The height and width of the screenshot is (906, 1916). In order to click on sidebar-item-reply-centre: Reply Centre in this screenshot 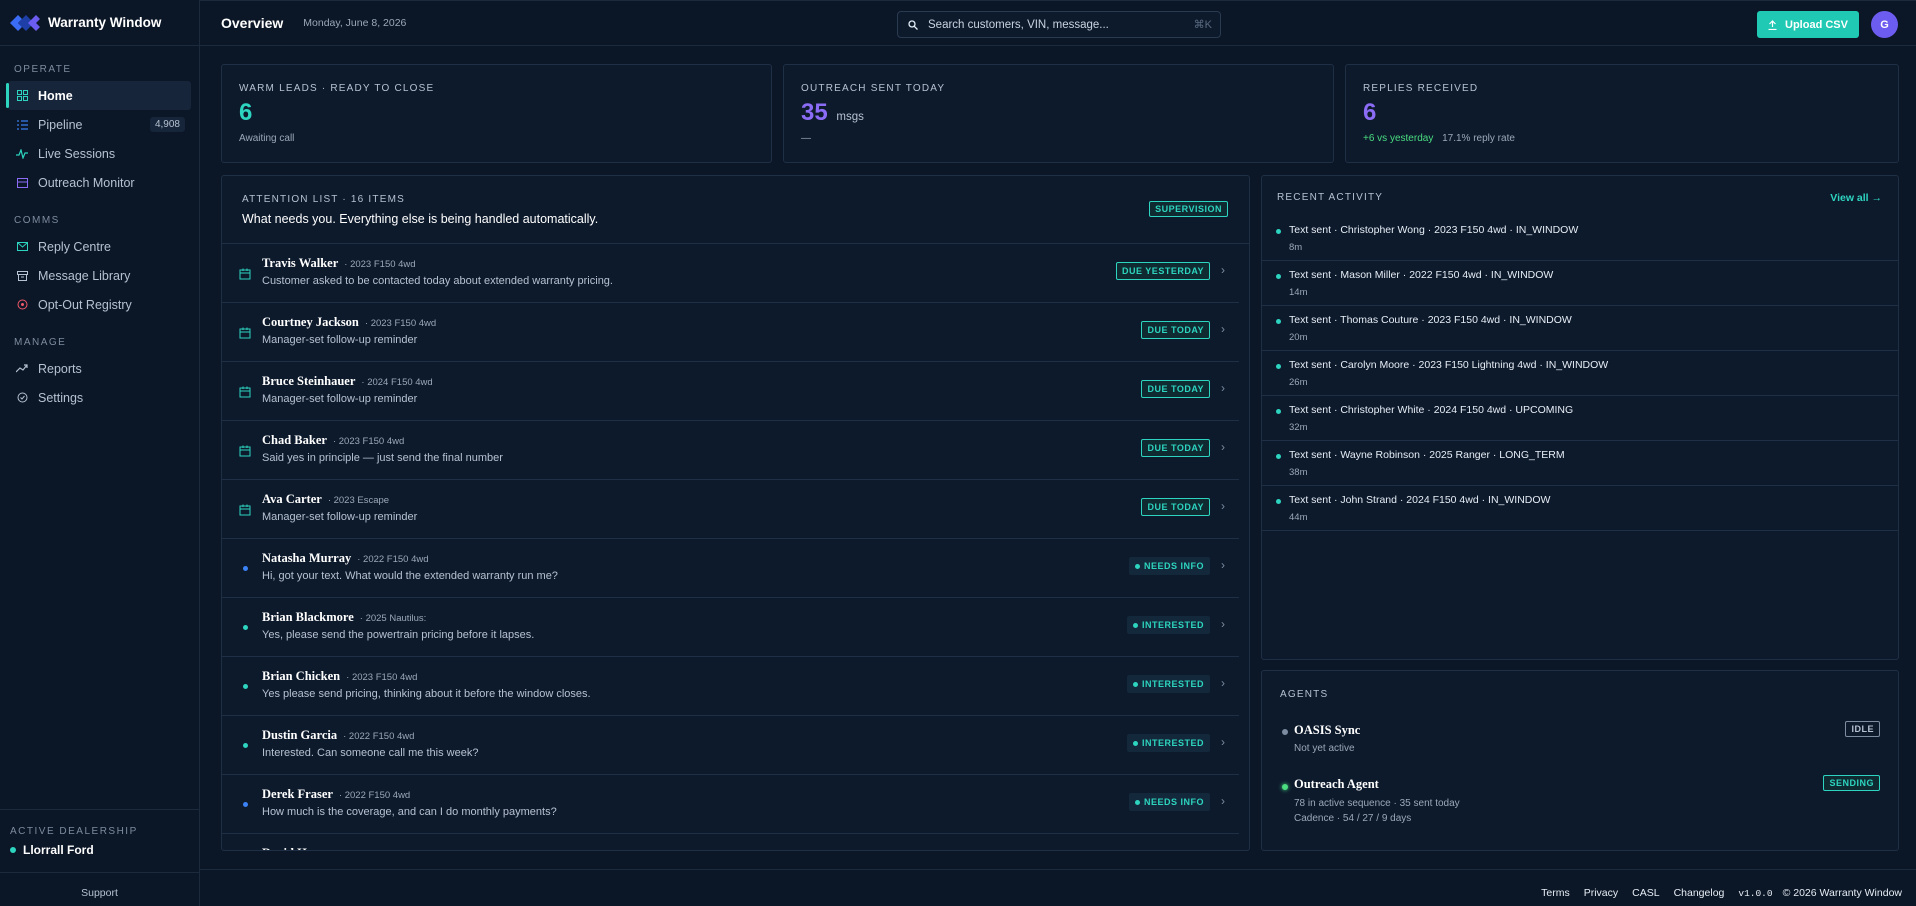, I will do `click(99, 246)`.